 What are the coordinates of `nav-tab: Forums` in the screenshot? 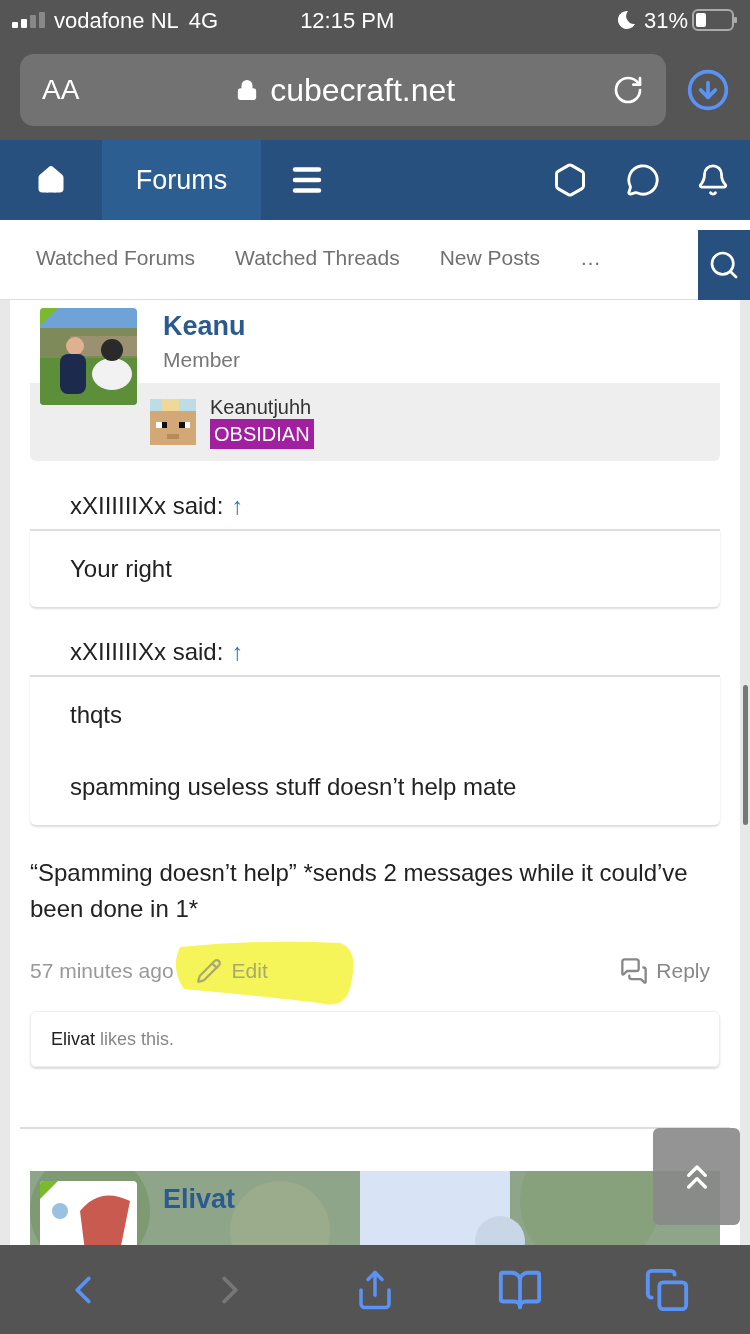 It's located at (181, 180).